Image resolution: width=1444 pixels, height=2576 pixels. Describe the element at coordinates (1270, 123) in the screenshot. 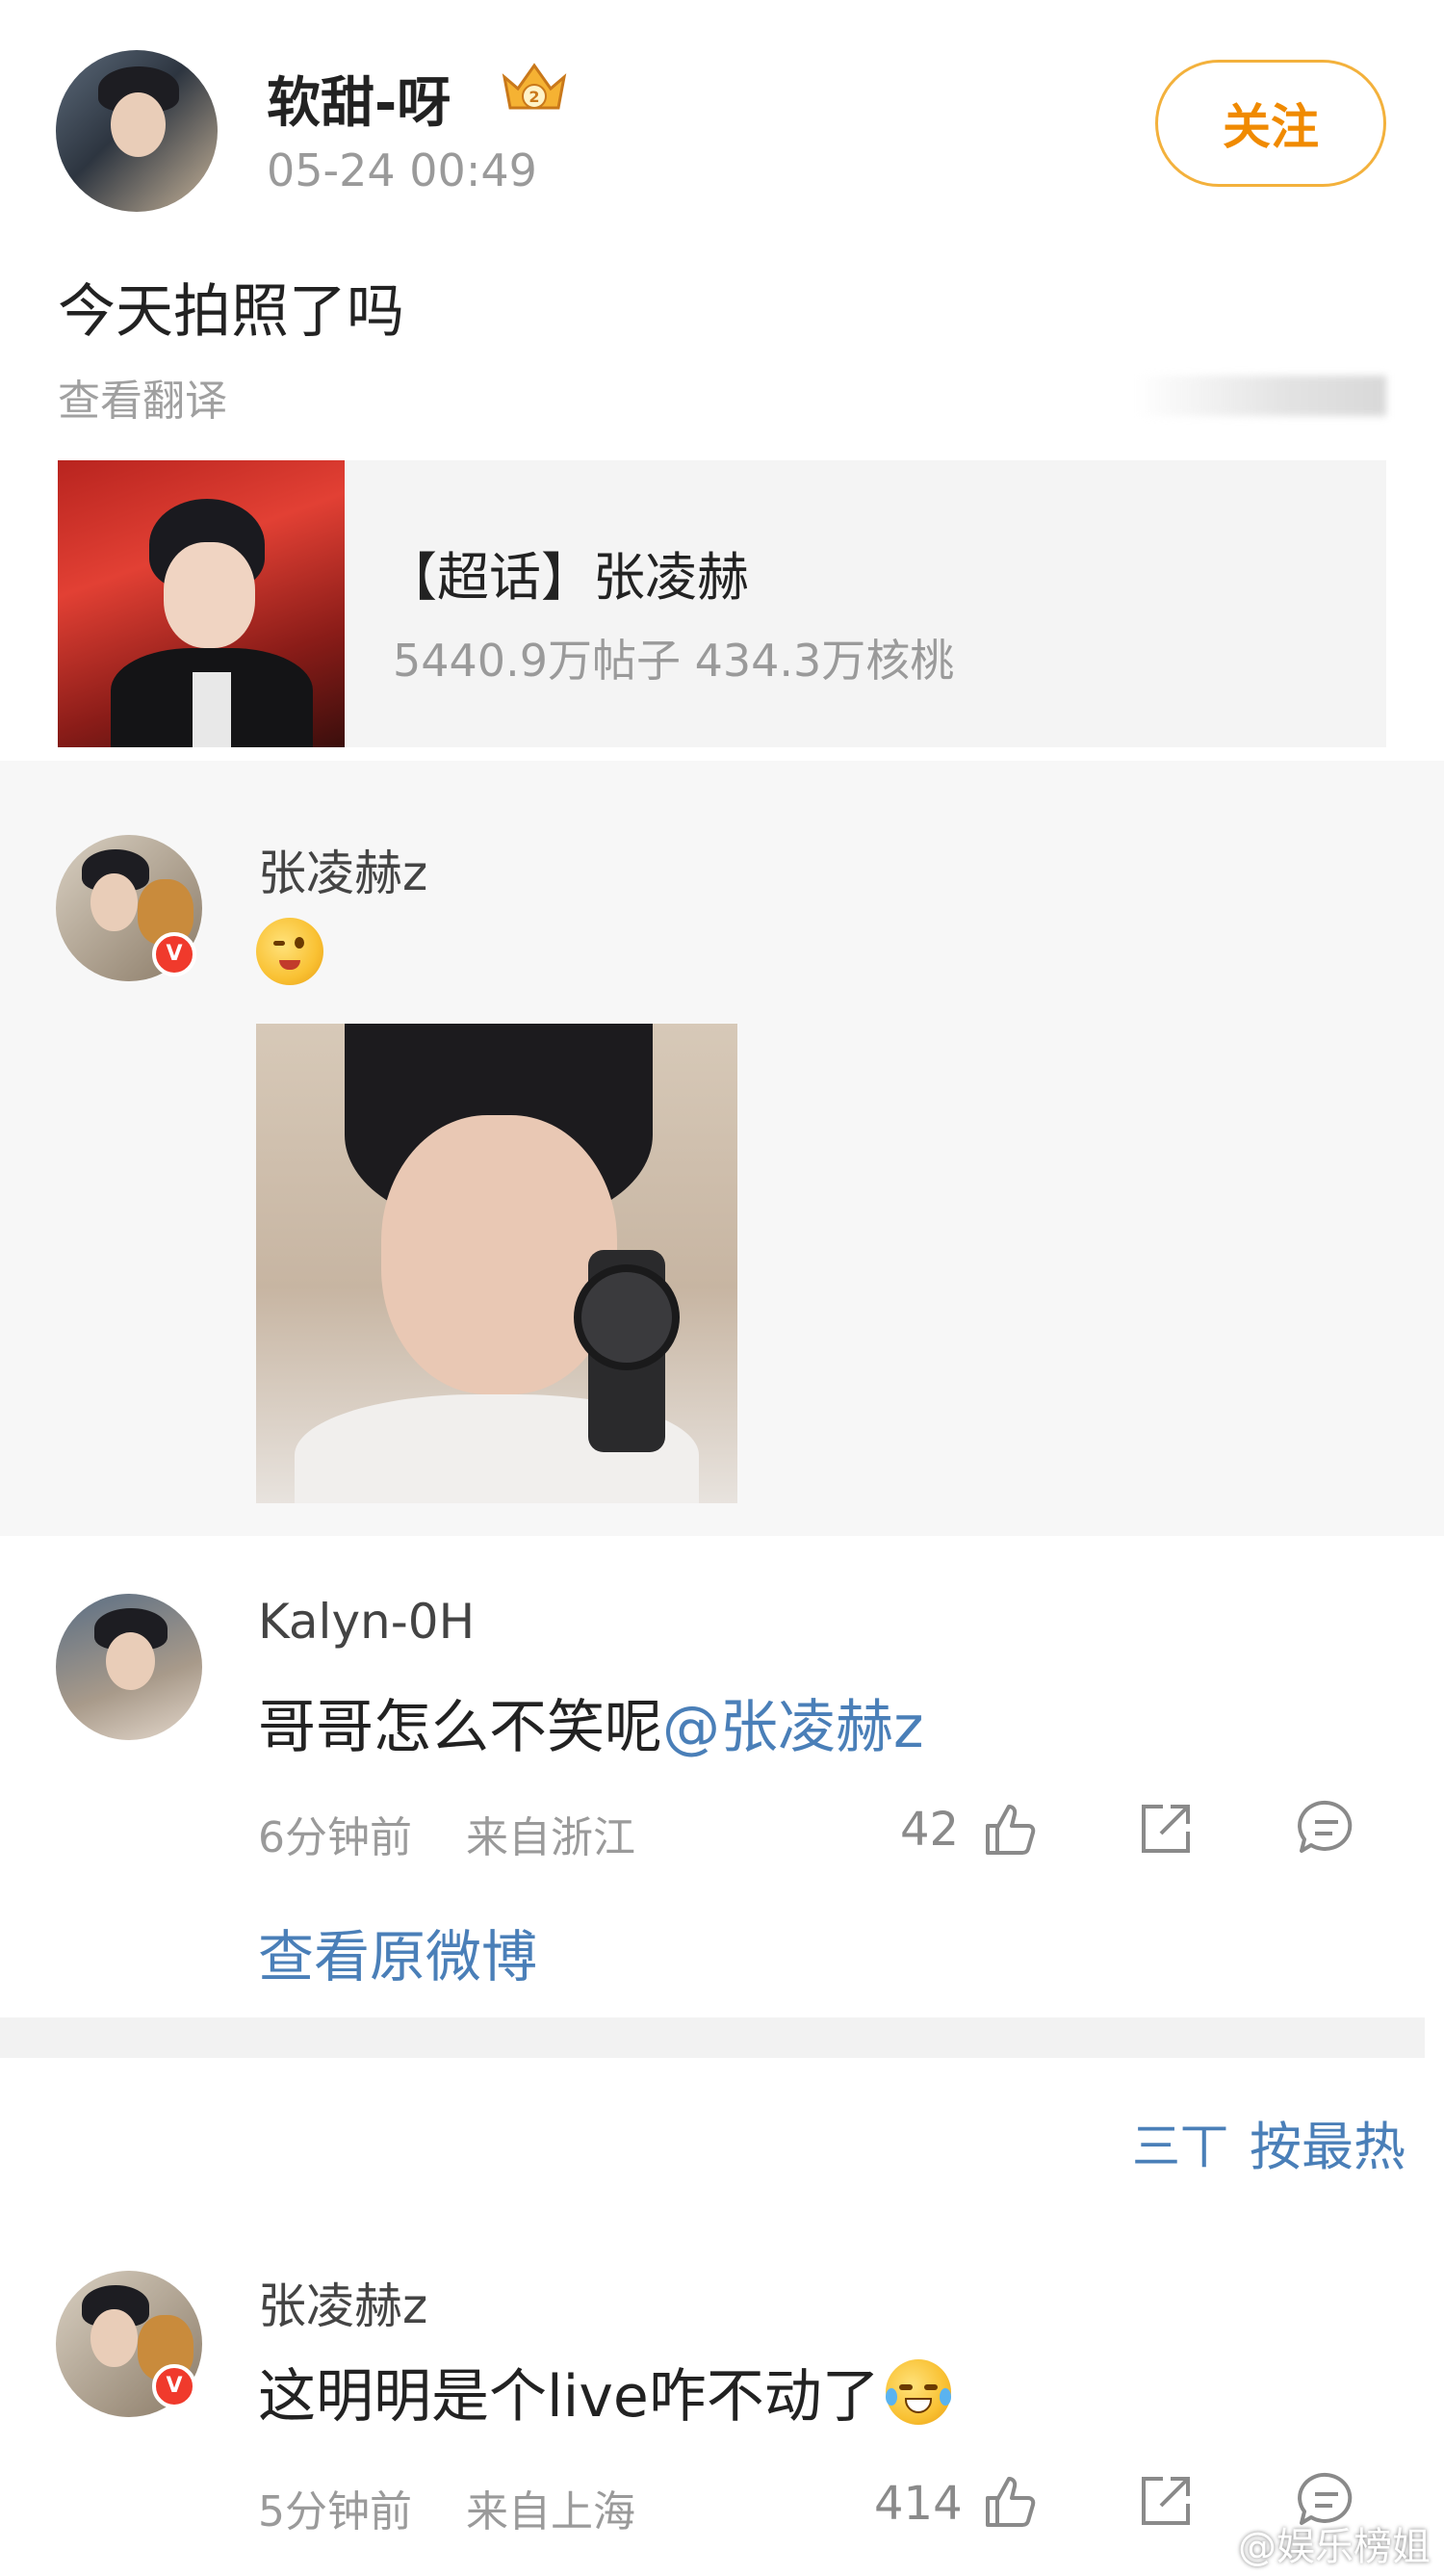

I see `follow-button: 关注` at that location.